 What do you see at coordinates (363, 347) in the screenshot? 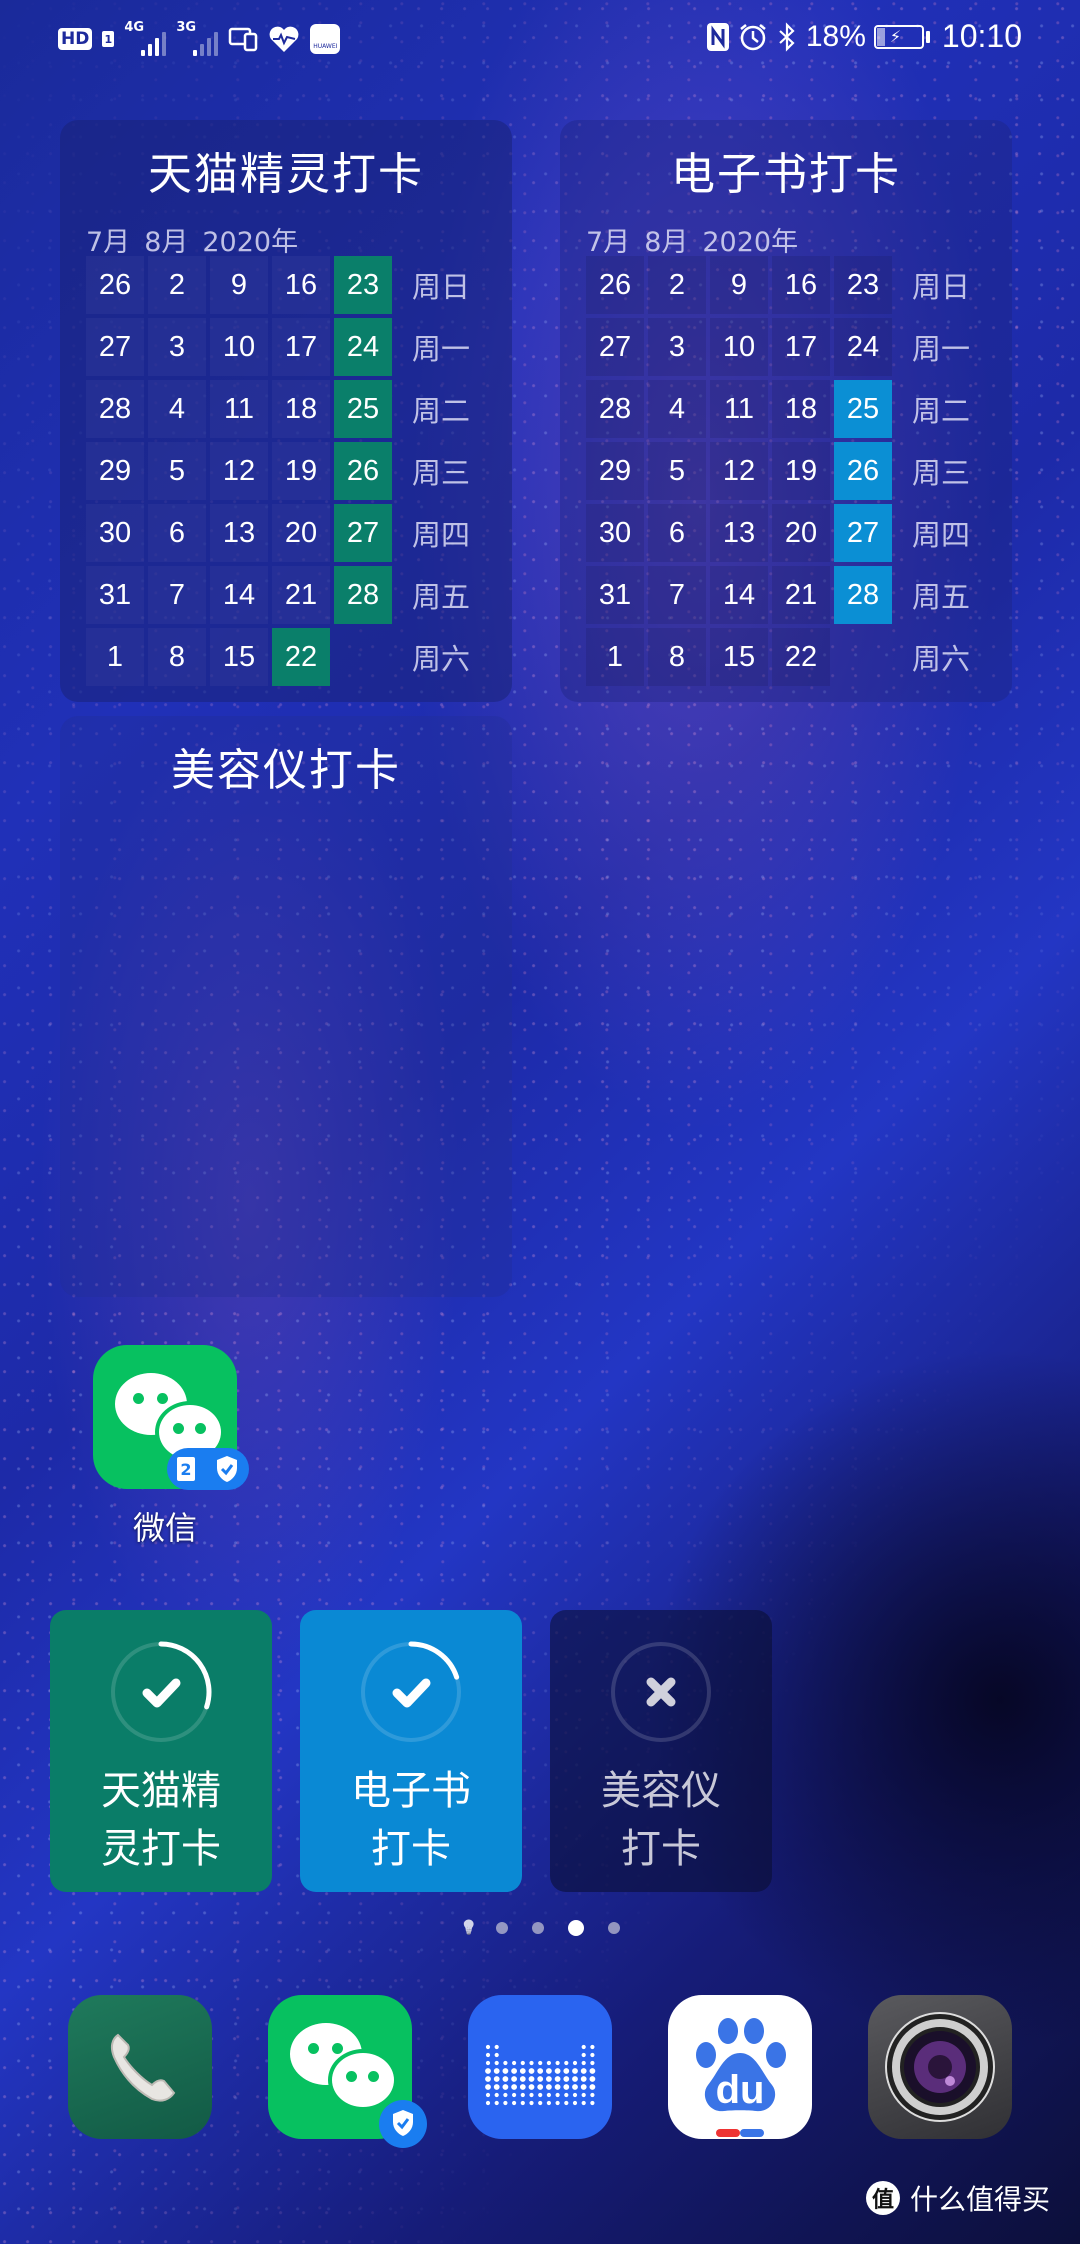
I see `calendar-day-checked: 24` at bounding box center [363, 347].